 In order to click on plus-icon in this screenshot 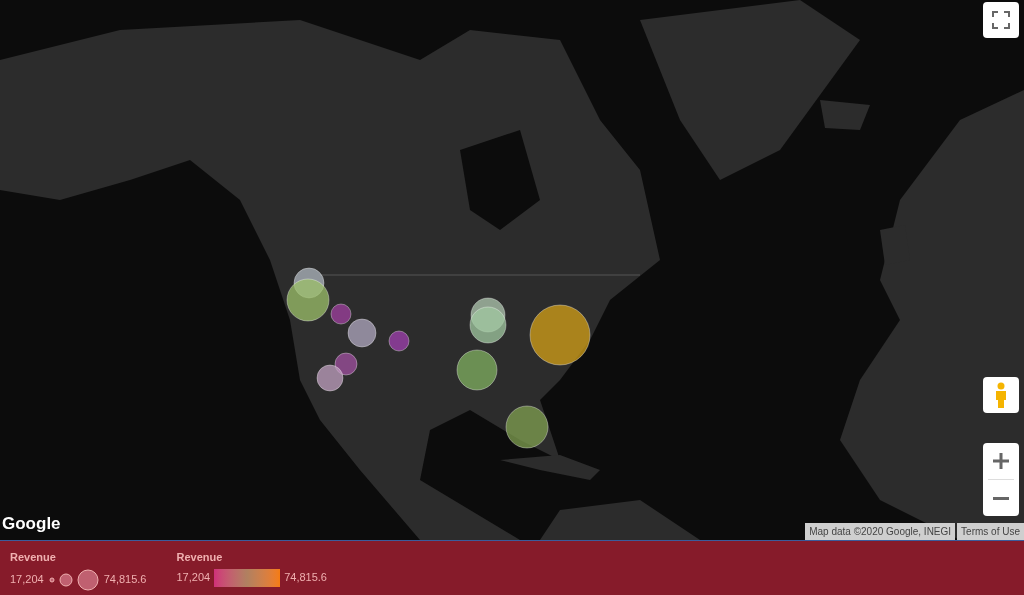, I will do `click(1001, 461)`.